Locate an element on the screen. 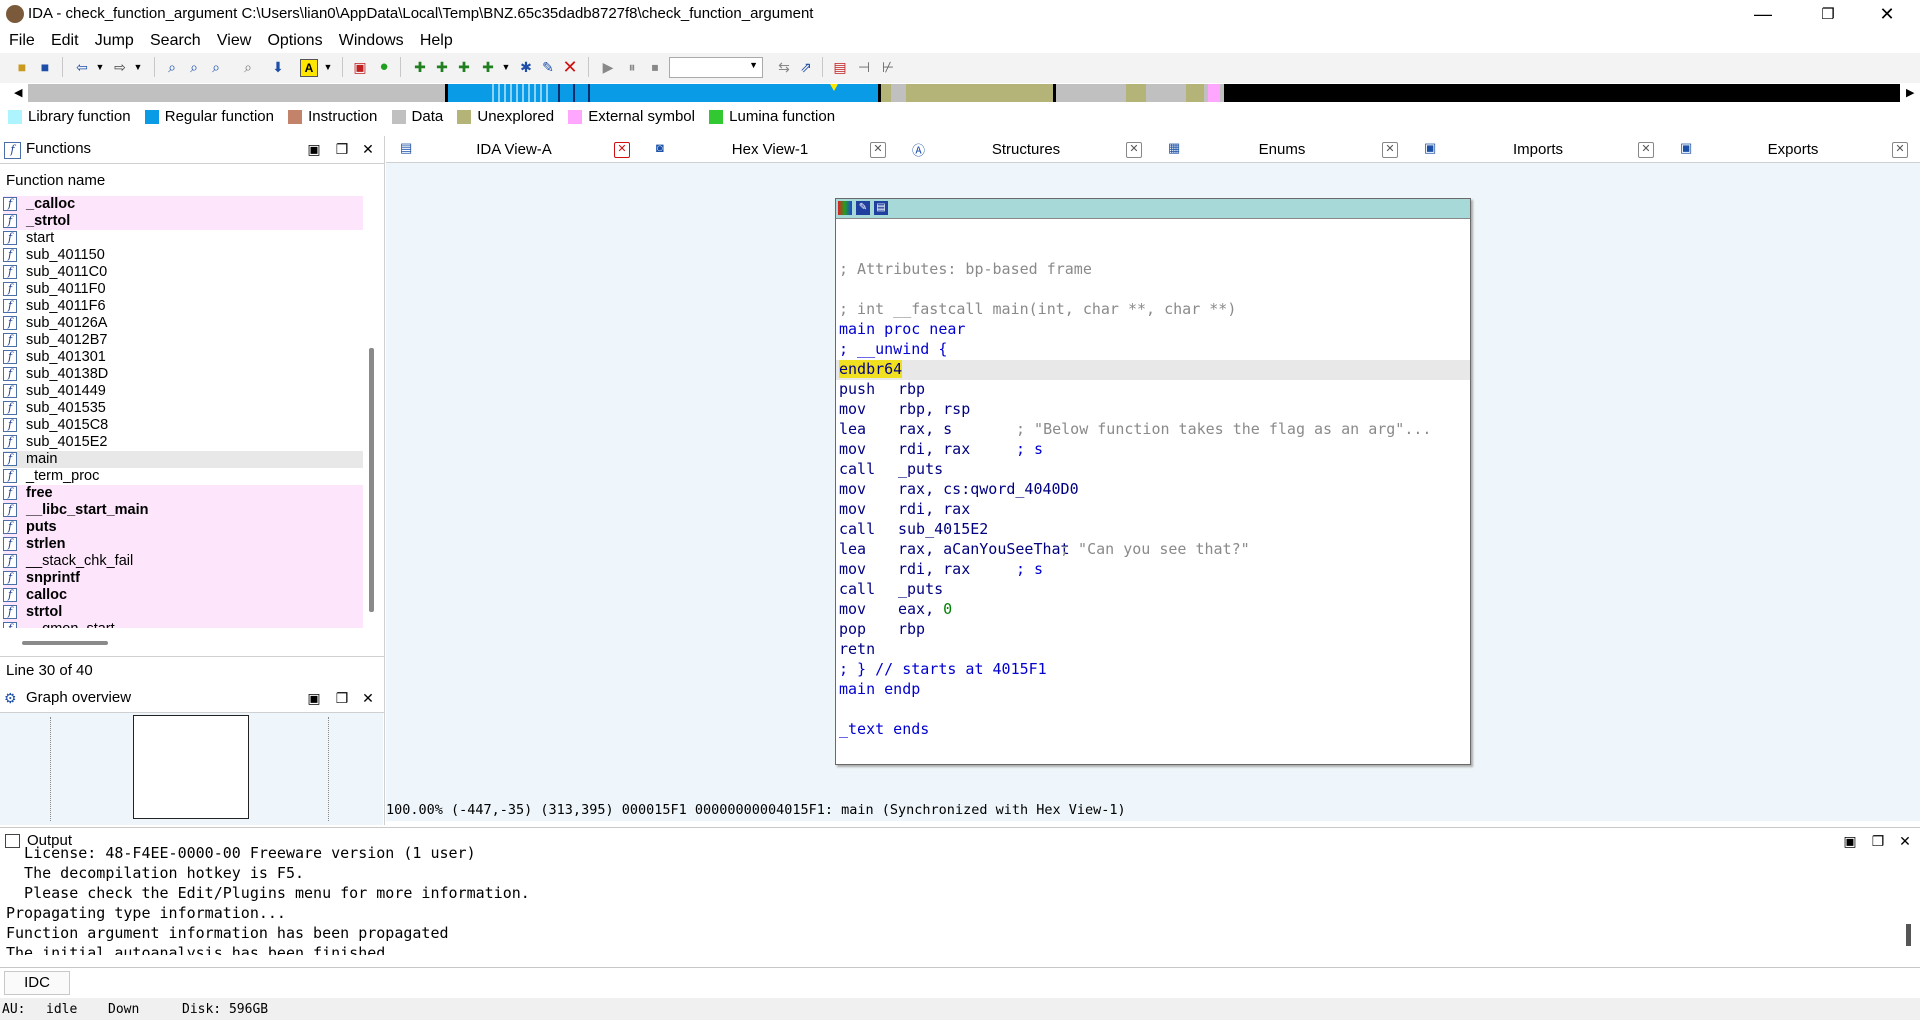 This screenshot has height=1020, width=1920. function-list-item: f sub_4012B7 is located at coordinates (183, 340).